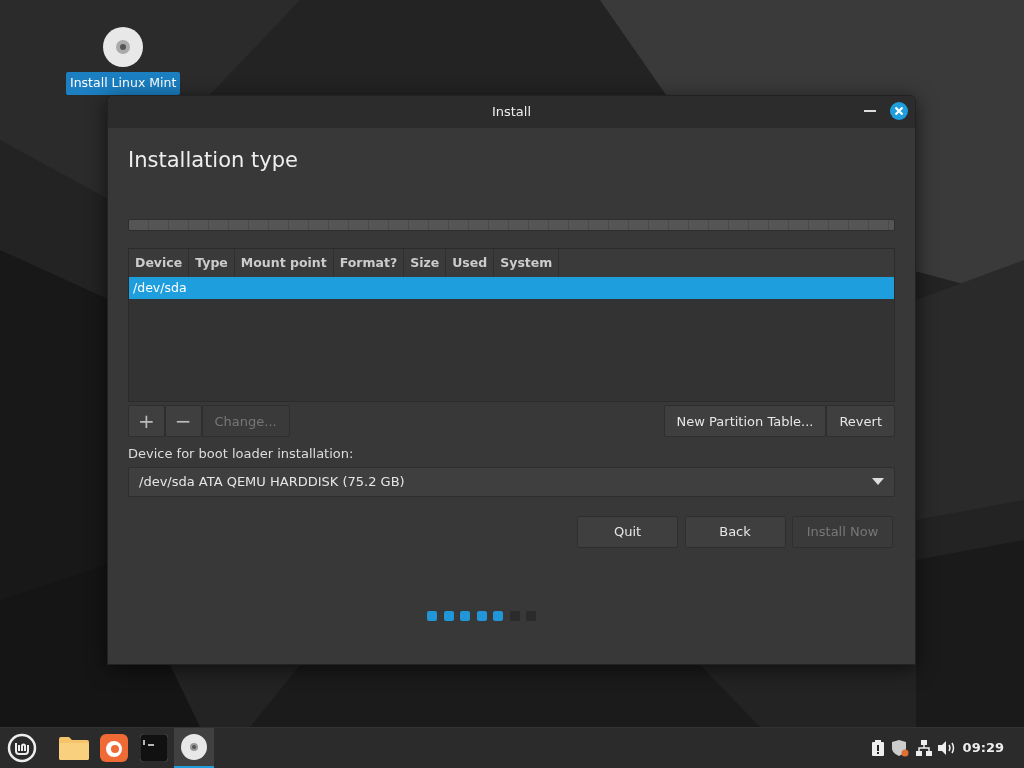 The image size is (1024, 768). I want to click on terminal-icon, so click(154, 748).